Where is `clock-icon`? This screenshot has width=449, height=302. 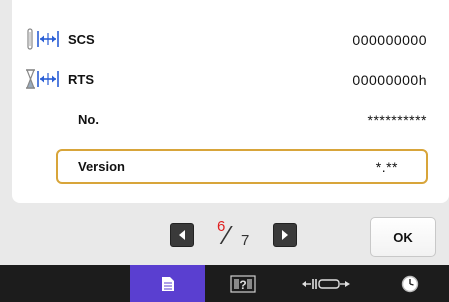 clock-icon is located at coordinates (410, 283).